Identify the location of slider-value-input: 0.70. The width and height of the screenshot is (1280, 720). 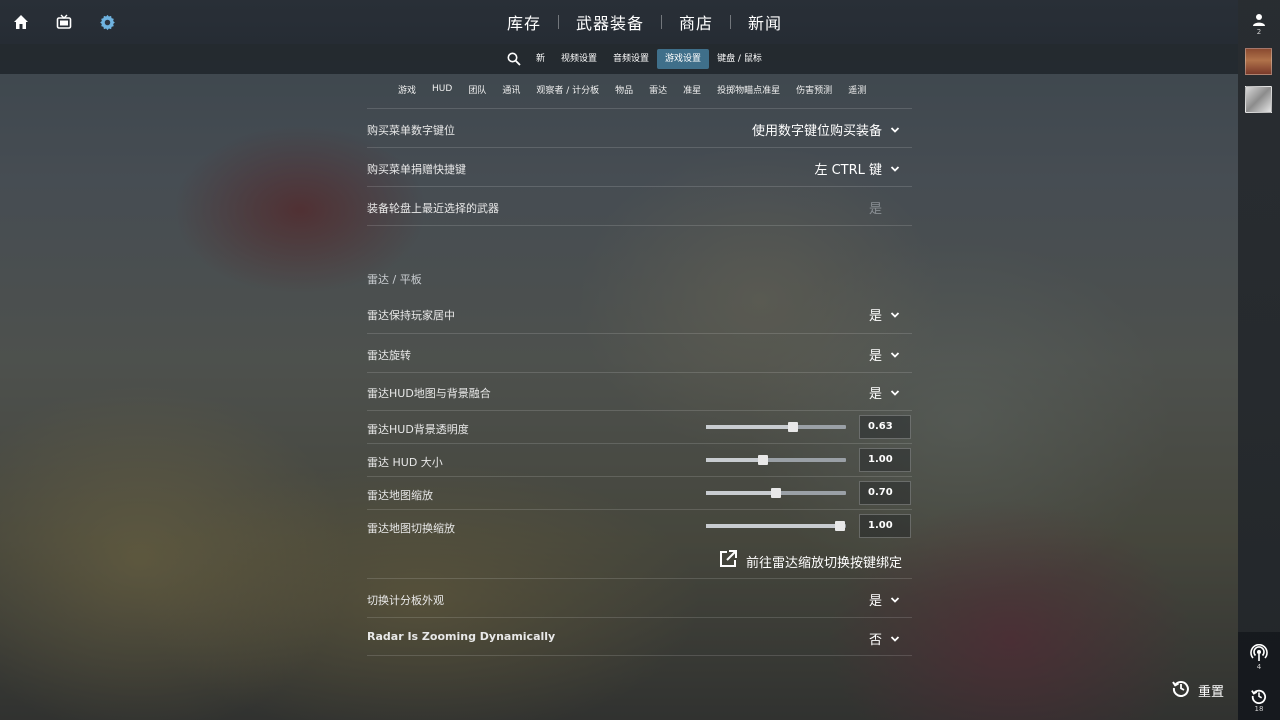
(885, 493).